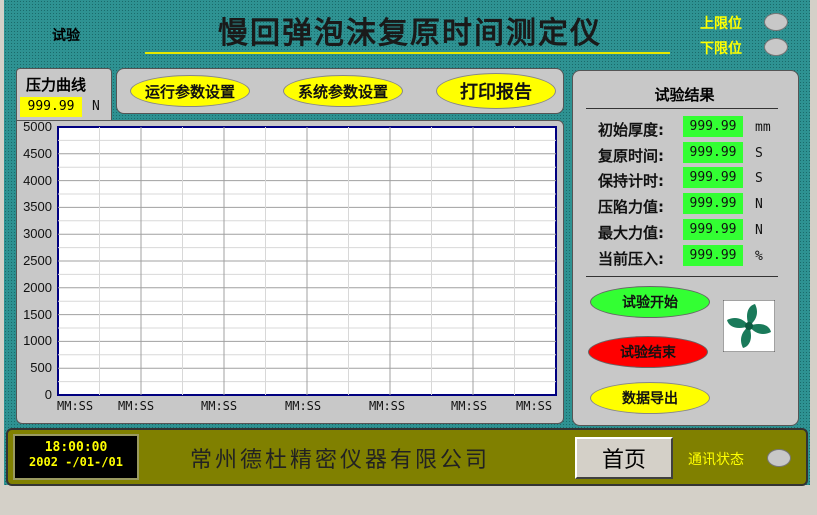 The image size is (817, 515). I want to click on comm-status-label: 通讯状态, so click(716, 460).